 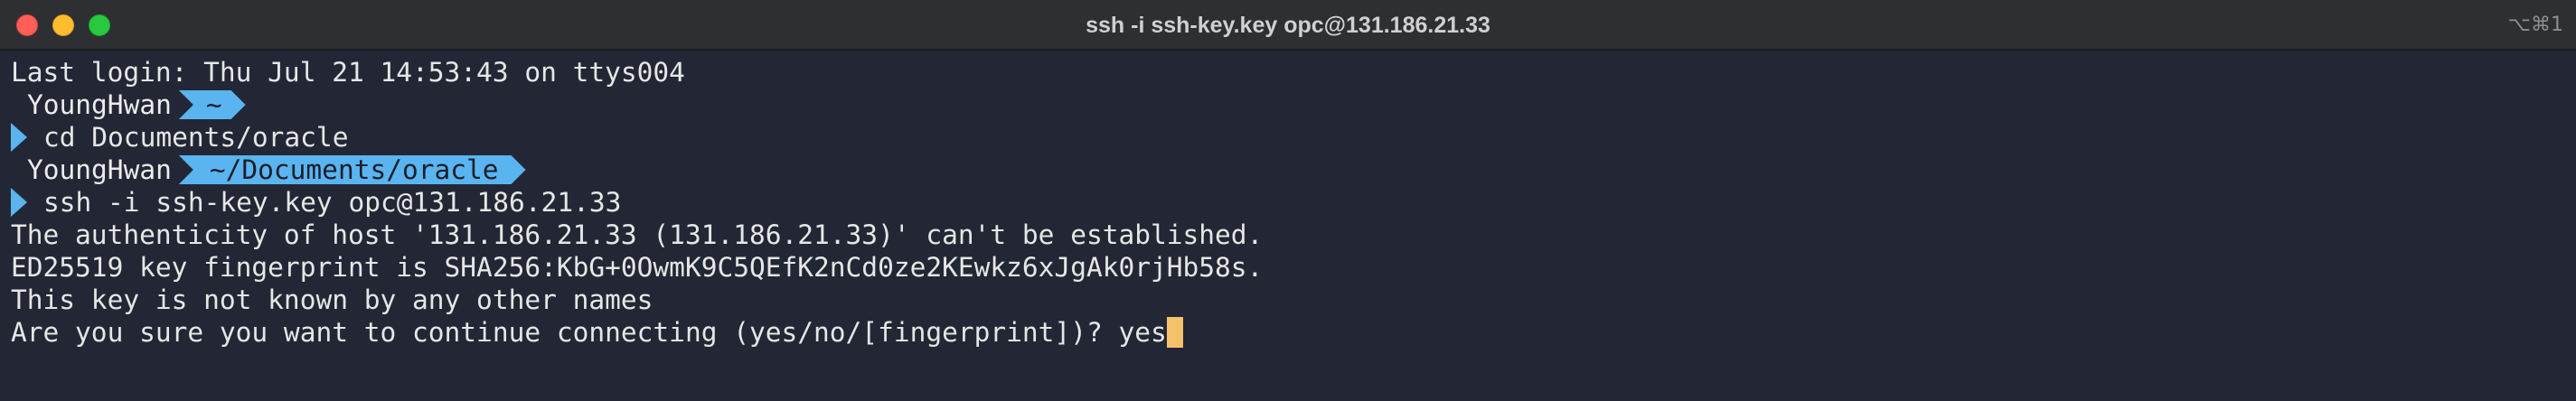 What do you see at coordinates (1142, 332) in the screenshot?
I see `typed-input: yes` at bounding box center [1142, 332].